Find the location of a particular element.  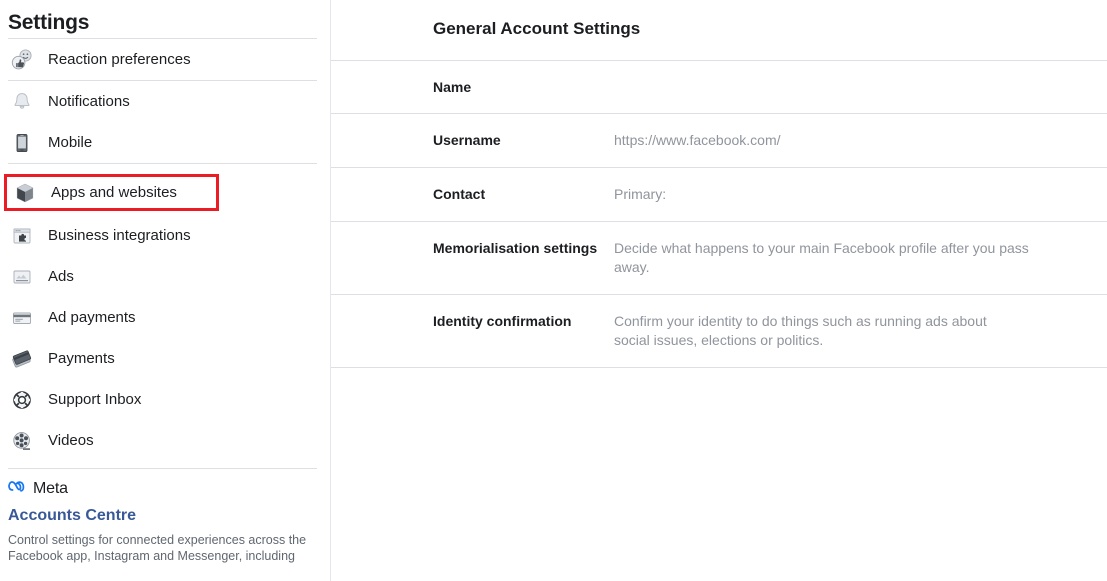

sidebar-item-label: Apps and websites is located at coordinates (114, 192).